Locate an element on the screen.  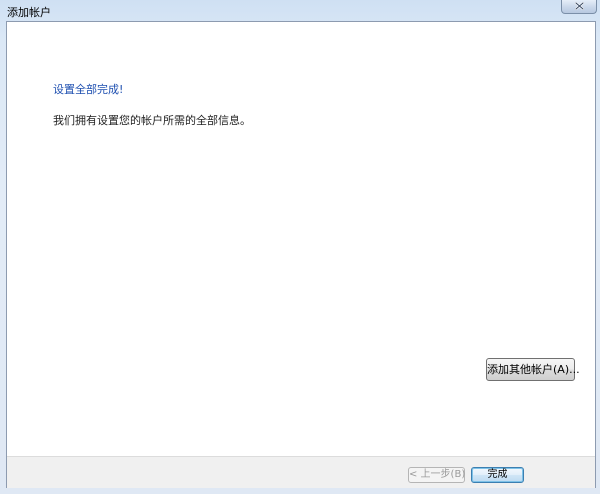
back-button: < 上一步(B) is located at coordinates (436, 475).